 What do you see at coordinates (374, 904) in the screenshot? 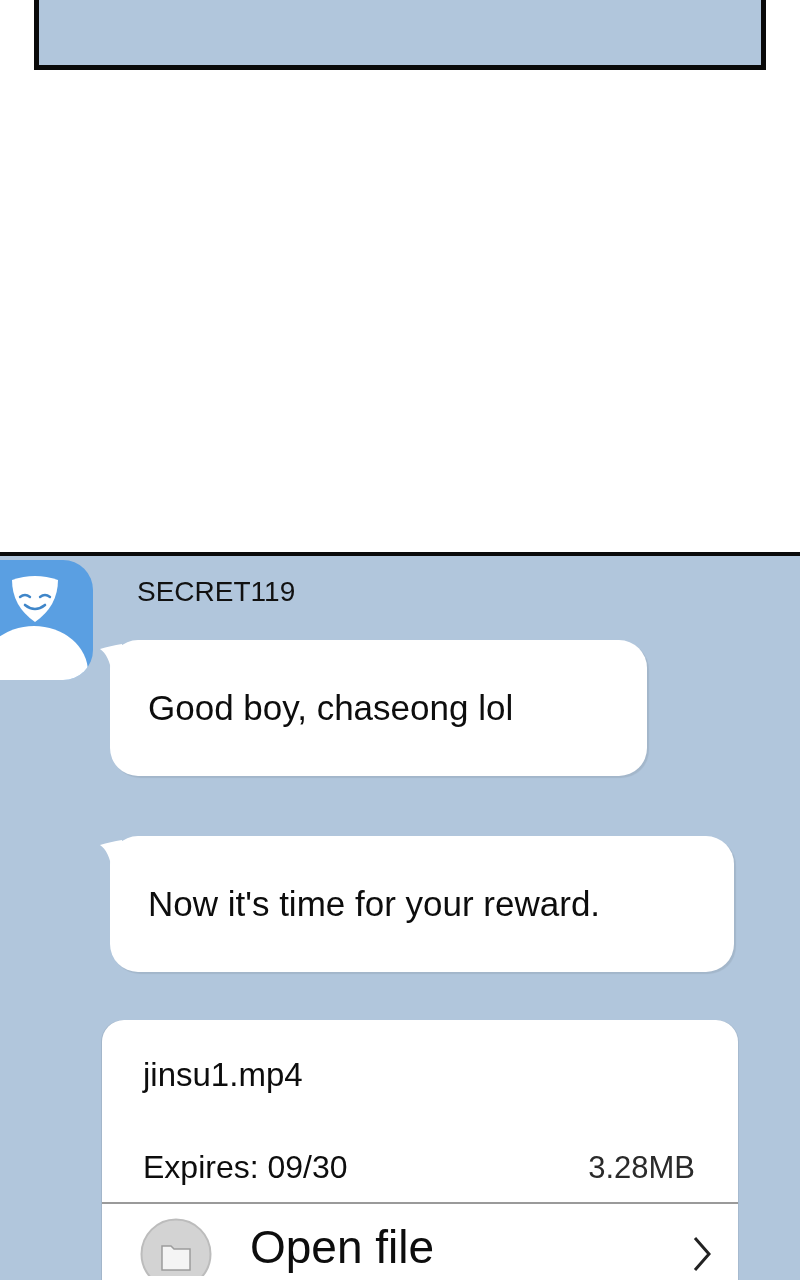
I see `message-text: Now it's time for your reward.` at bounding box center [374, 904].